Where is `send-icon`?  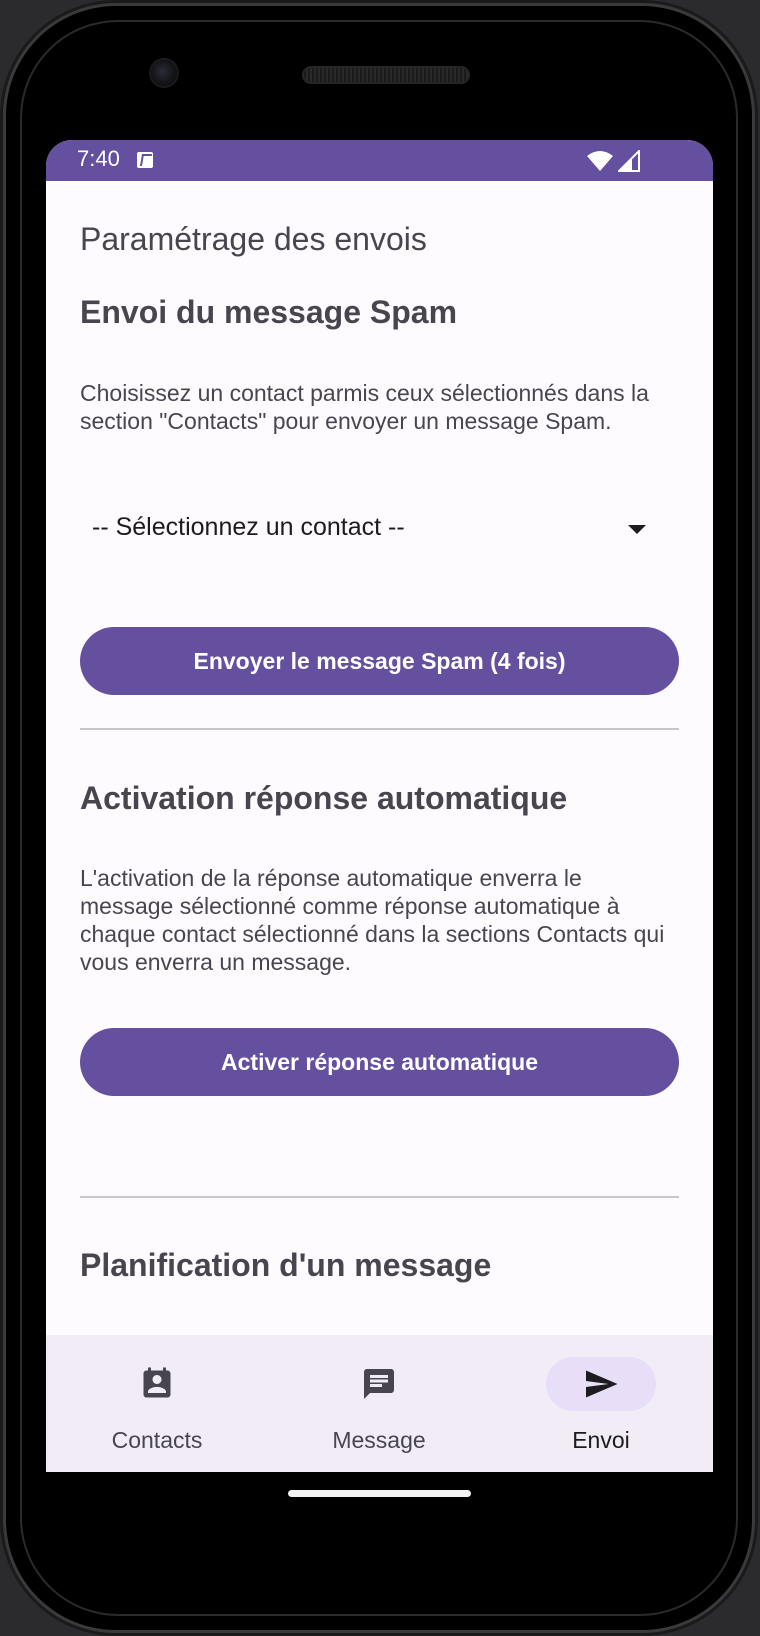
send-icon is located at coordinates (602, 1384).